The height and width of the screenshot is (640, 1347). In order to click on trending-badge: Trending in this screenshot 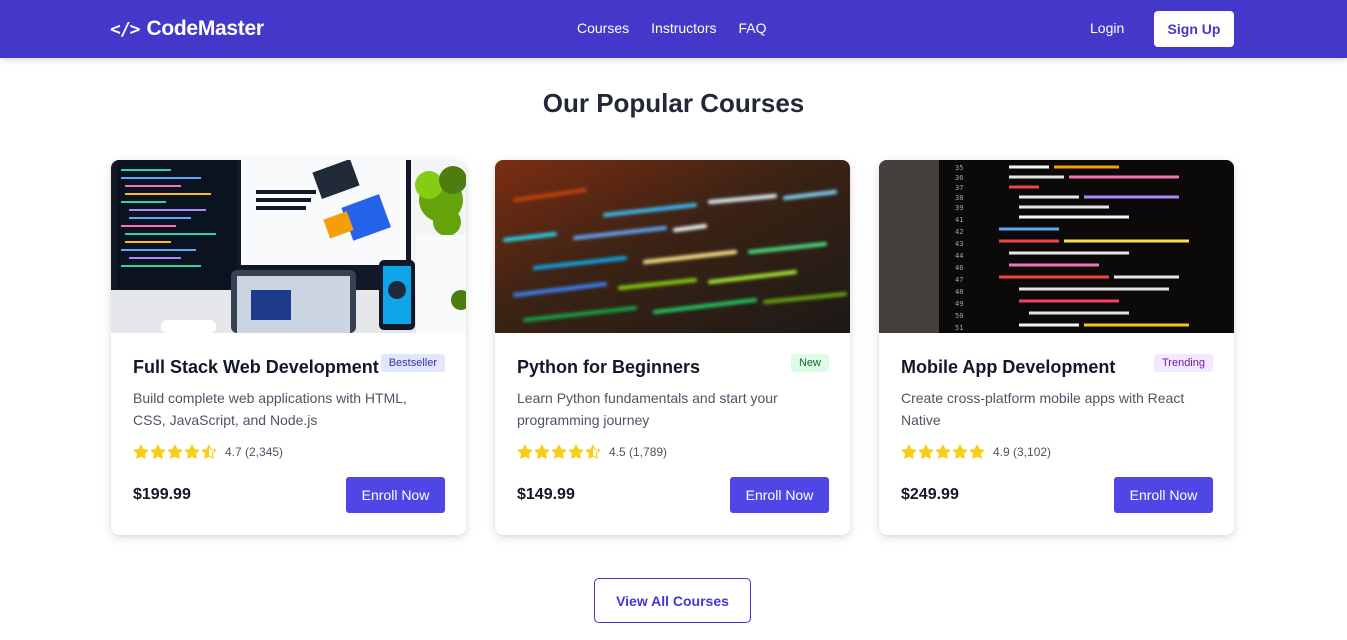, I will do `click(1183, 363)`.